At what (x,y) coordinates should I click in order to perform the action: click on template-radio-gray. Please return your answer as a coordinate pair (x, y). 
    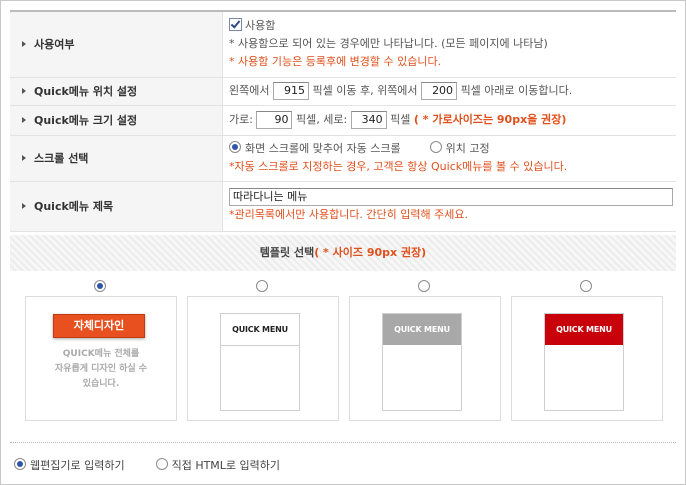
    Looking at the image, I should click on (424, 286).